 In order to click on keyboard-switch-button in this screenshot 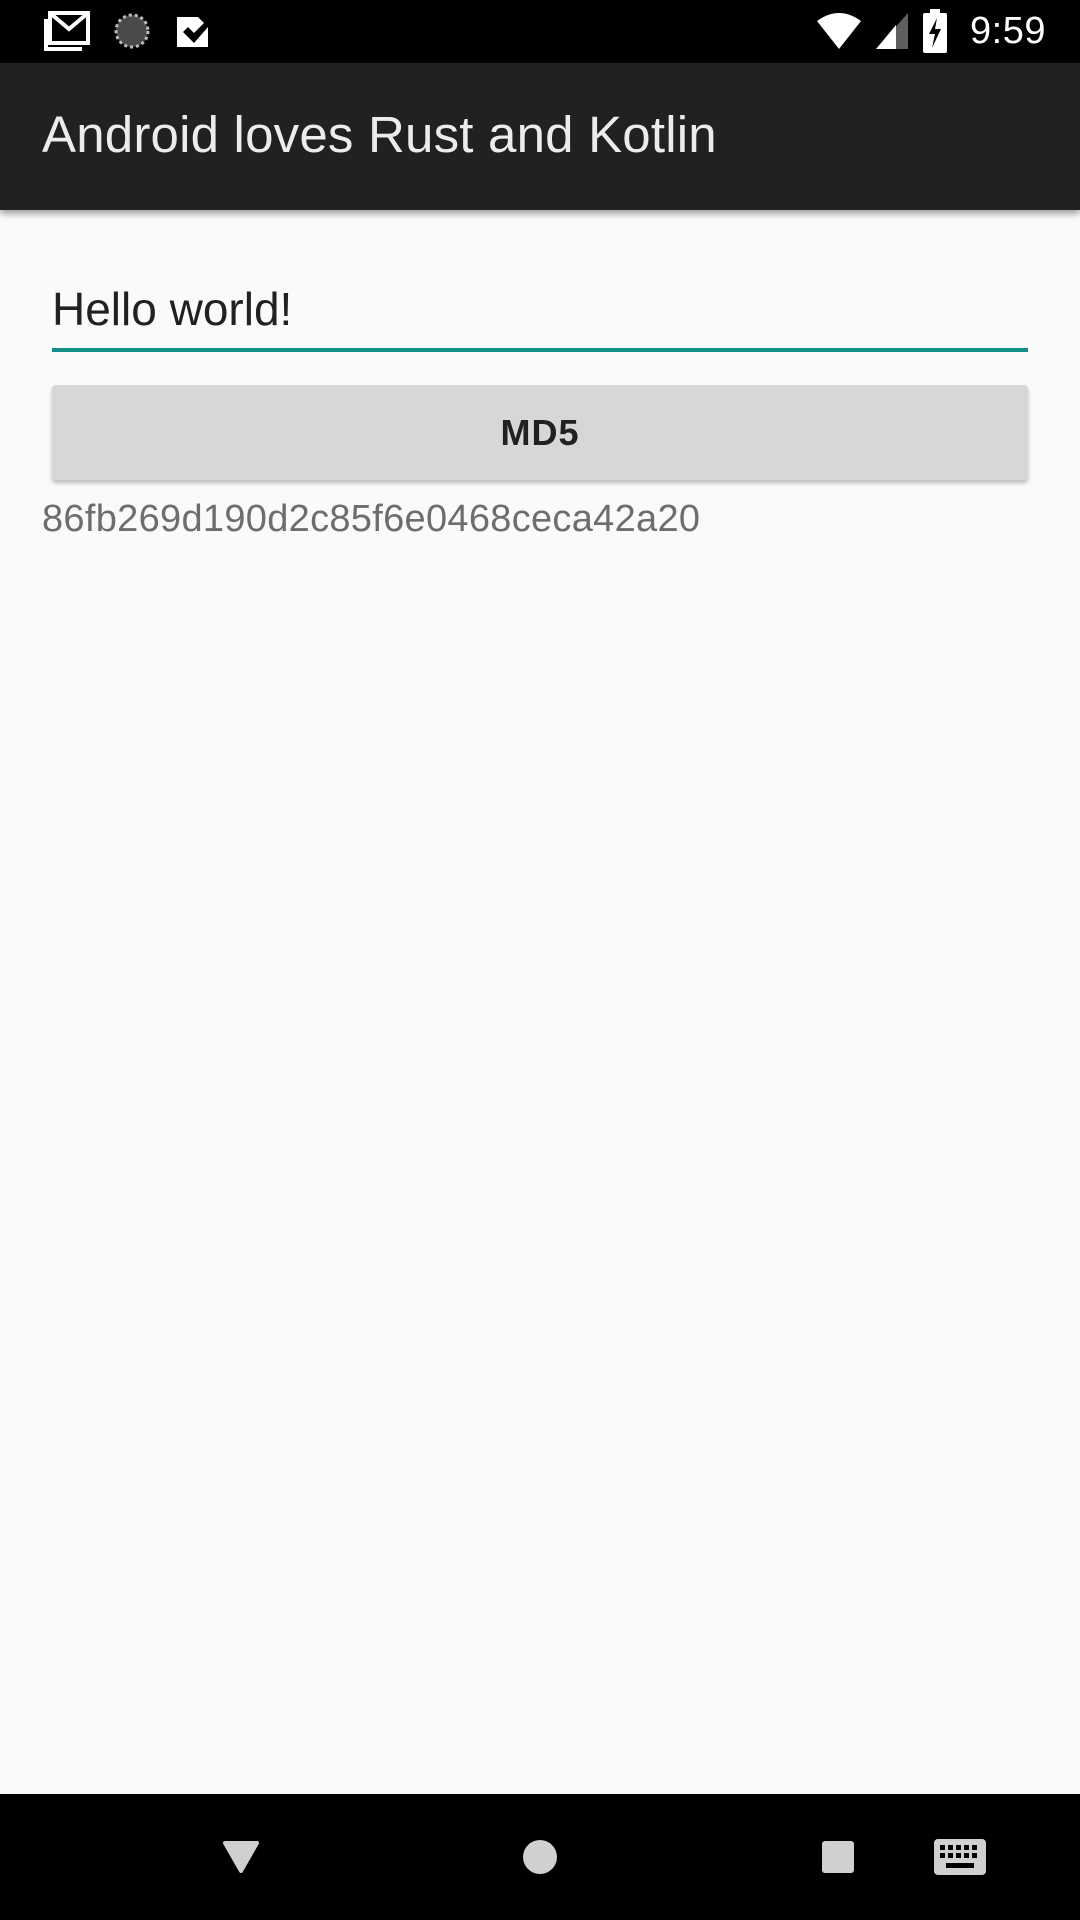, I will do `click(960, 1857)`.